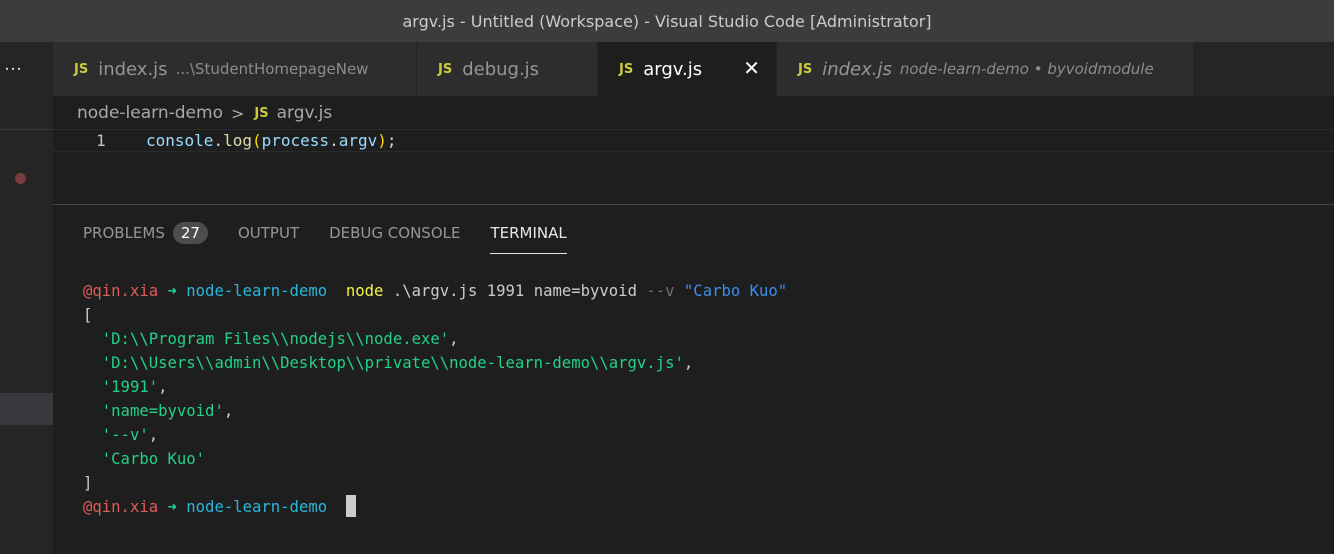 The height and width of the screenshot is (554, 1334). I want to click on tab-argv-js: JS argv.js ✕, so click(687, 69).